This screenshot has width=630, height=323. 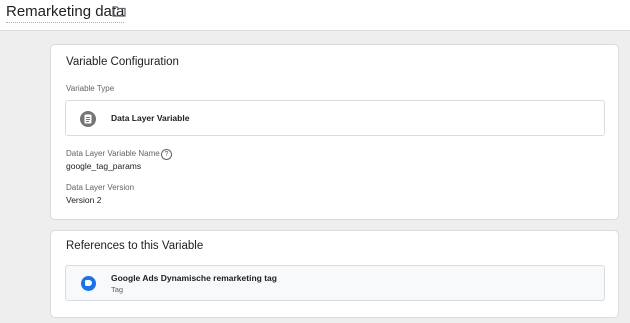 I want to click on data-layer-version-value: Version 2, so click(x=84, y=200).